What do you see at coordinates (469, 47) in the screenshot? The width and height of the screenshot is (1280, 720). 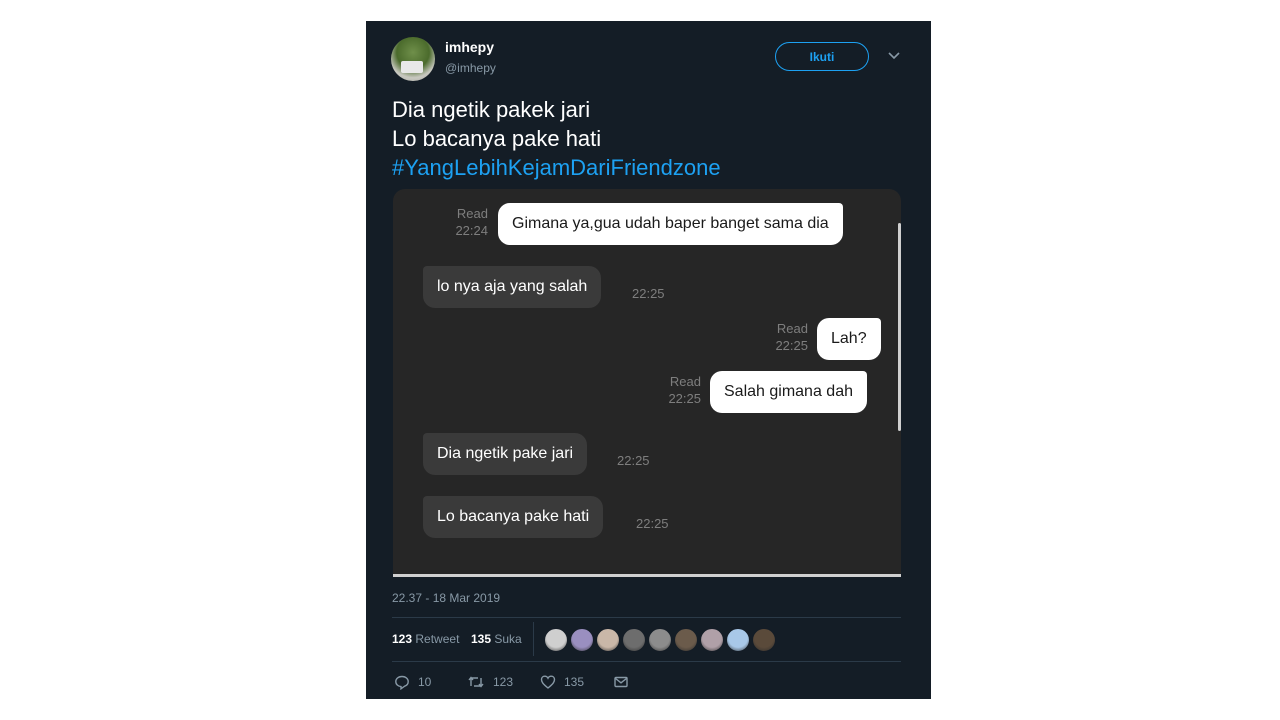 I see `user-name: imhepy` at bounding box center [469, 47].